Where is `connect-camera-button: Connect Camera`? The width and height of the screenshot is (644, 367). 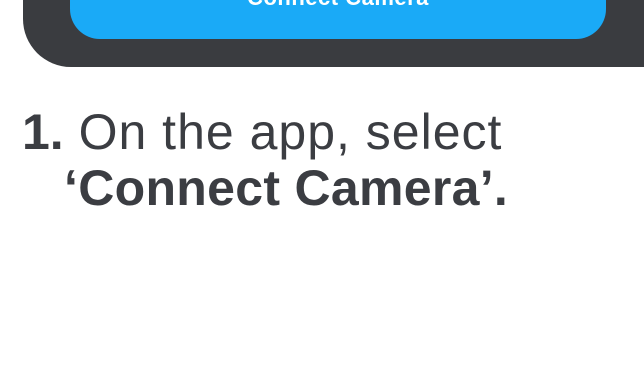 connect-camera-button: Connect Camera is located at coordinates (338, 19).